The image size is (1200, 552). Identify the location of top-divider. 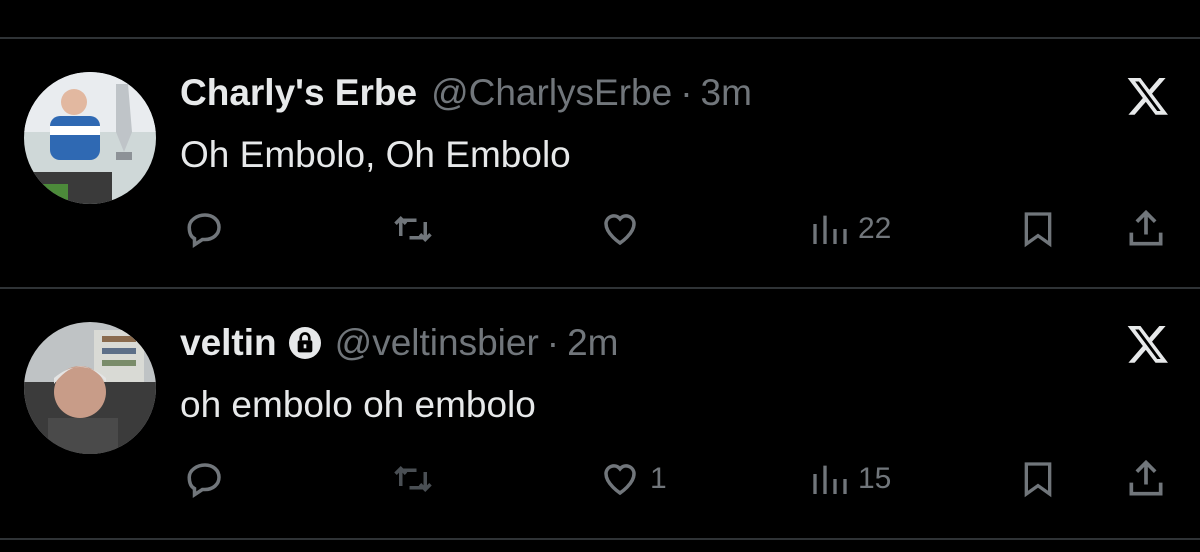
(600, 38).